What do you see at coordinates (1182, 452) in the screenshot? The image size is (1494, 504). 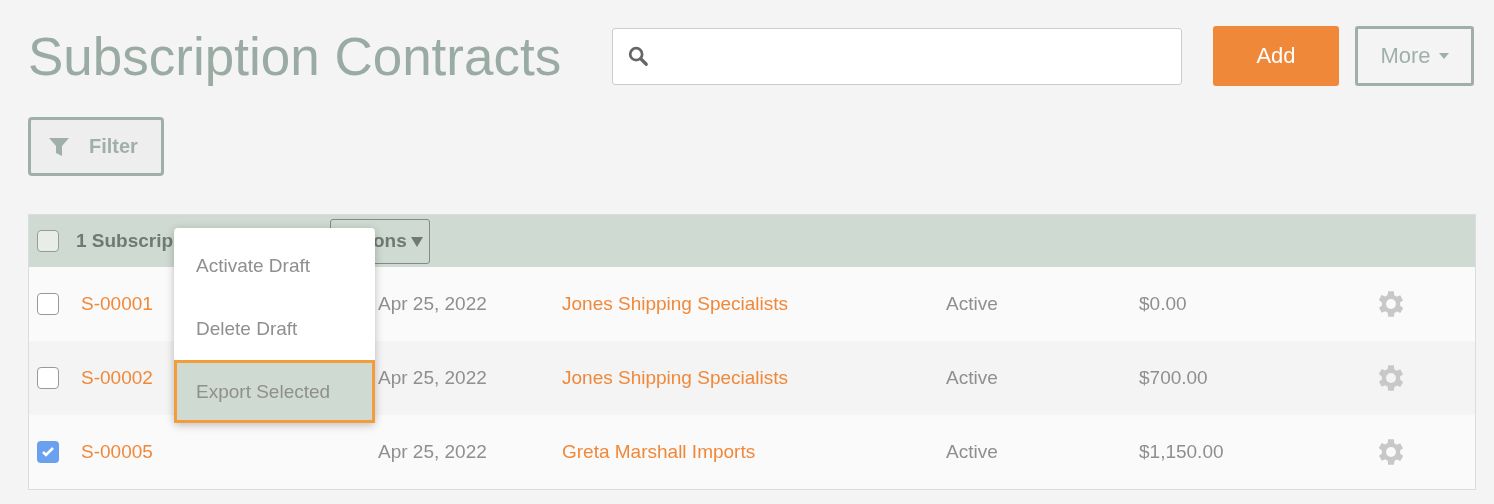 I see `table-cell-text: $1,150.00` at bounding box center [1182, 452].